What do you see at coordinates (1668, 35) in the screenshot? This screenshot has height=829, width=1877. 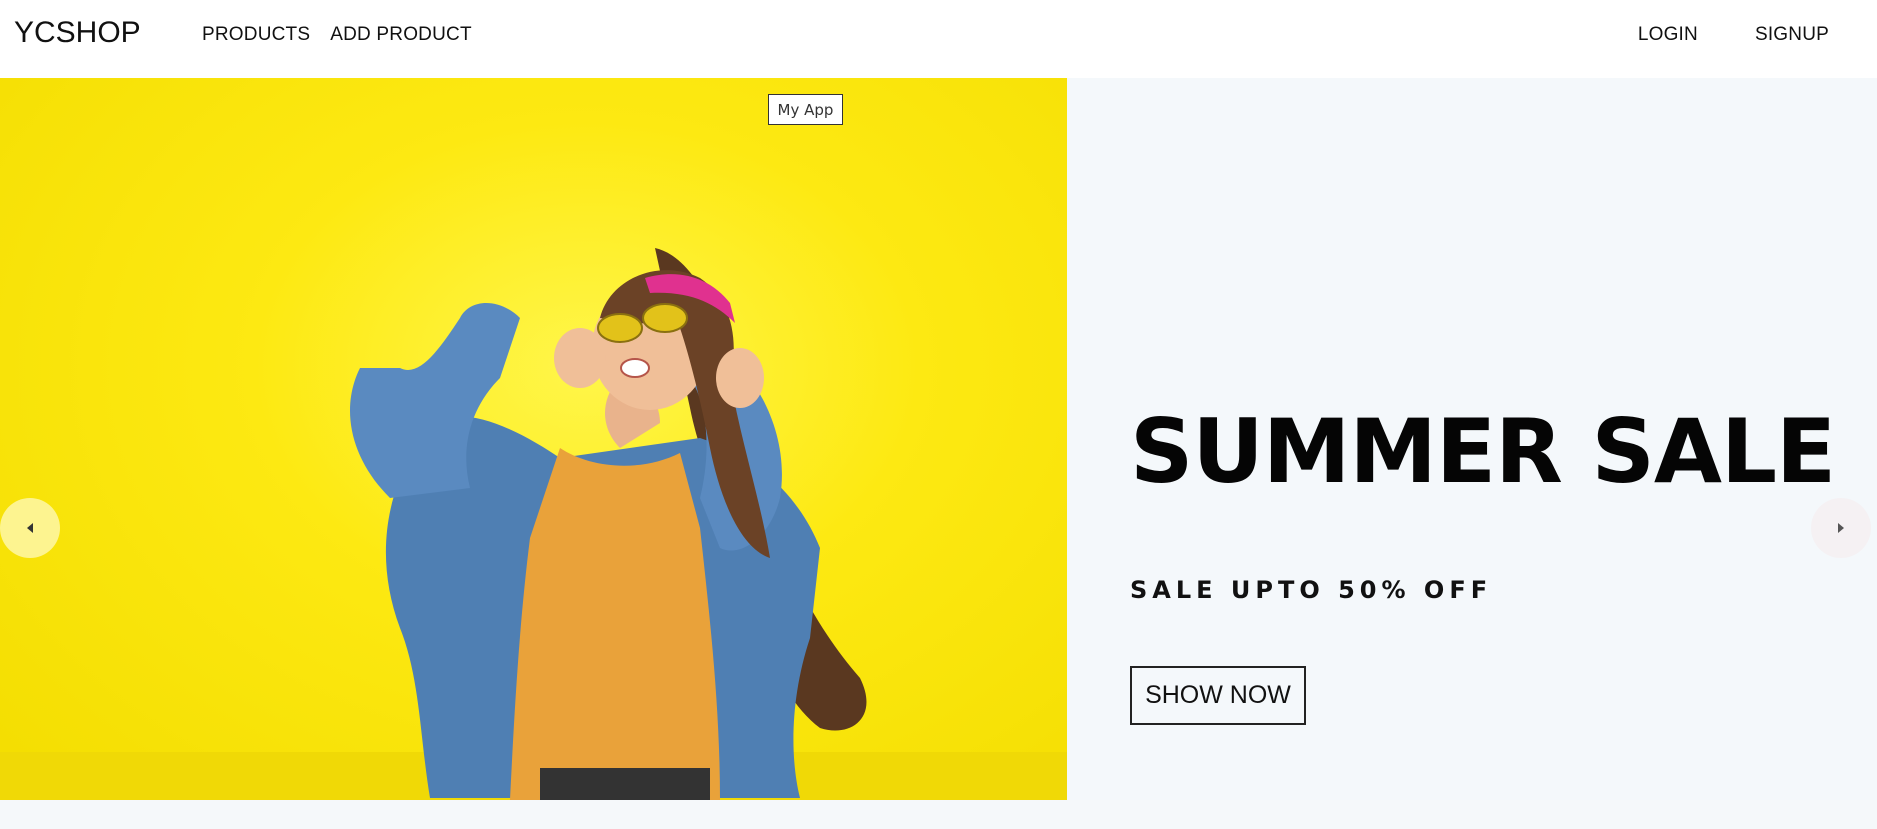 I see `nav-link-login: LOGIN` at bounding box center [1668, 35].